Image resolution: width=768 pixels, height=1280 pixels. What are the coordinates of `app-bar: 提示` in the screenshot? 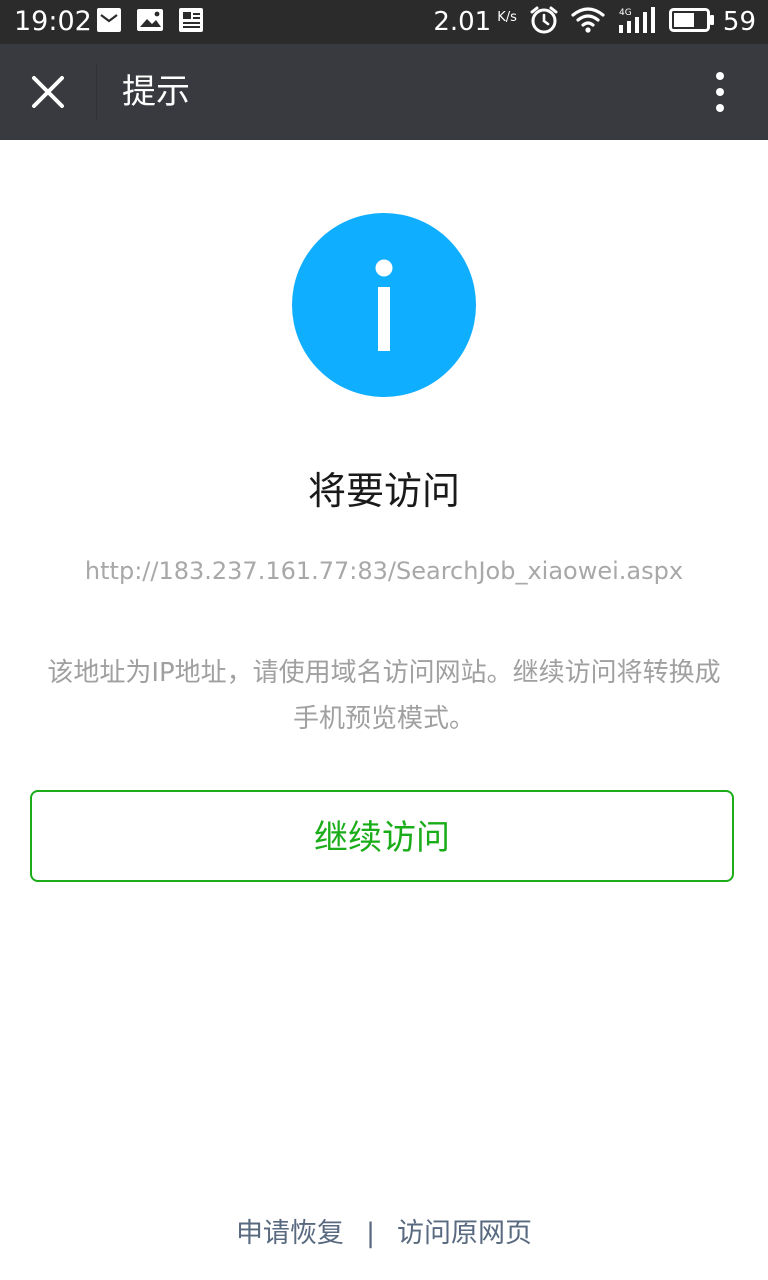 It's located at (384, 92).